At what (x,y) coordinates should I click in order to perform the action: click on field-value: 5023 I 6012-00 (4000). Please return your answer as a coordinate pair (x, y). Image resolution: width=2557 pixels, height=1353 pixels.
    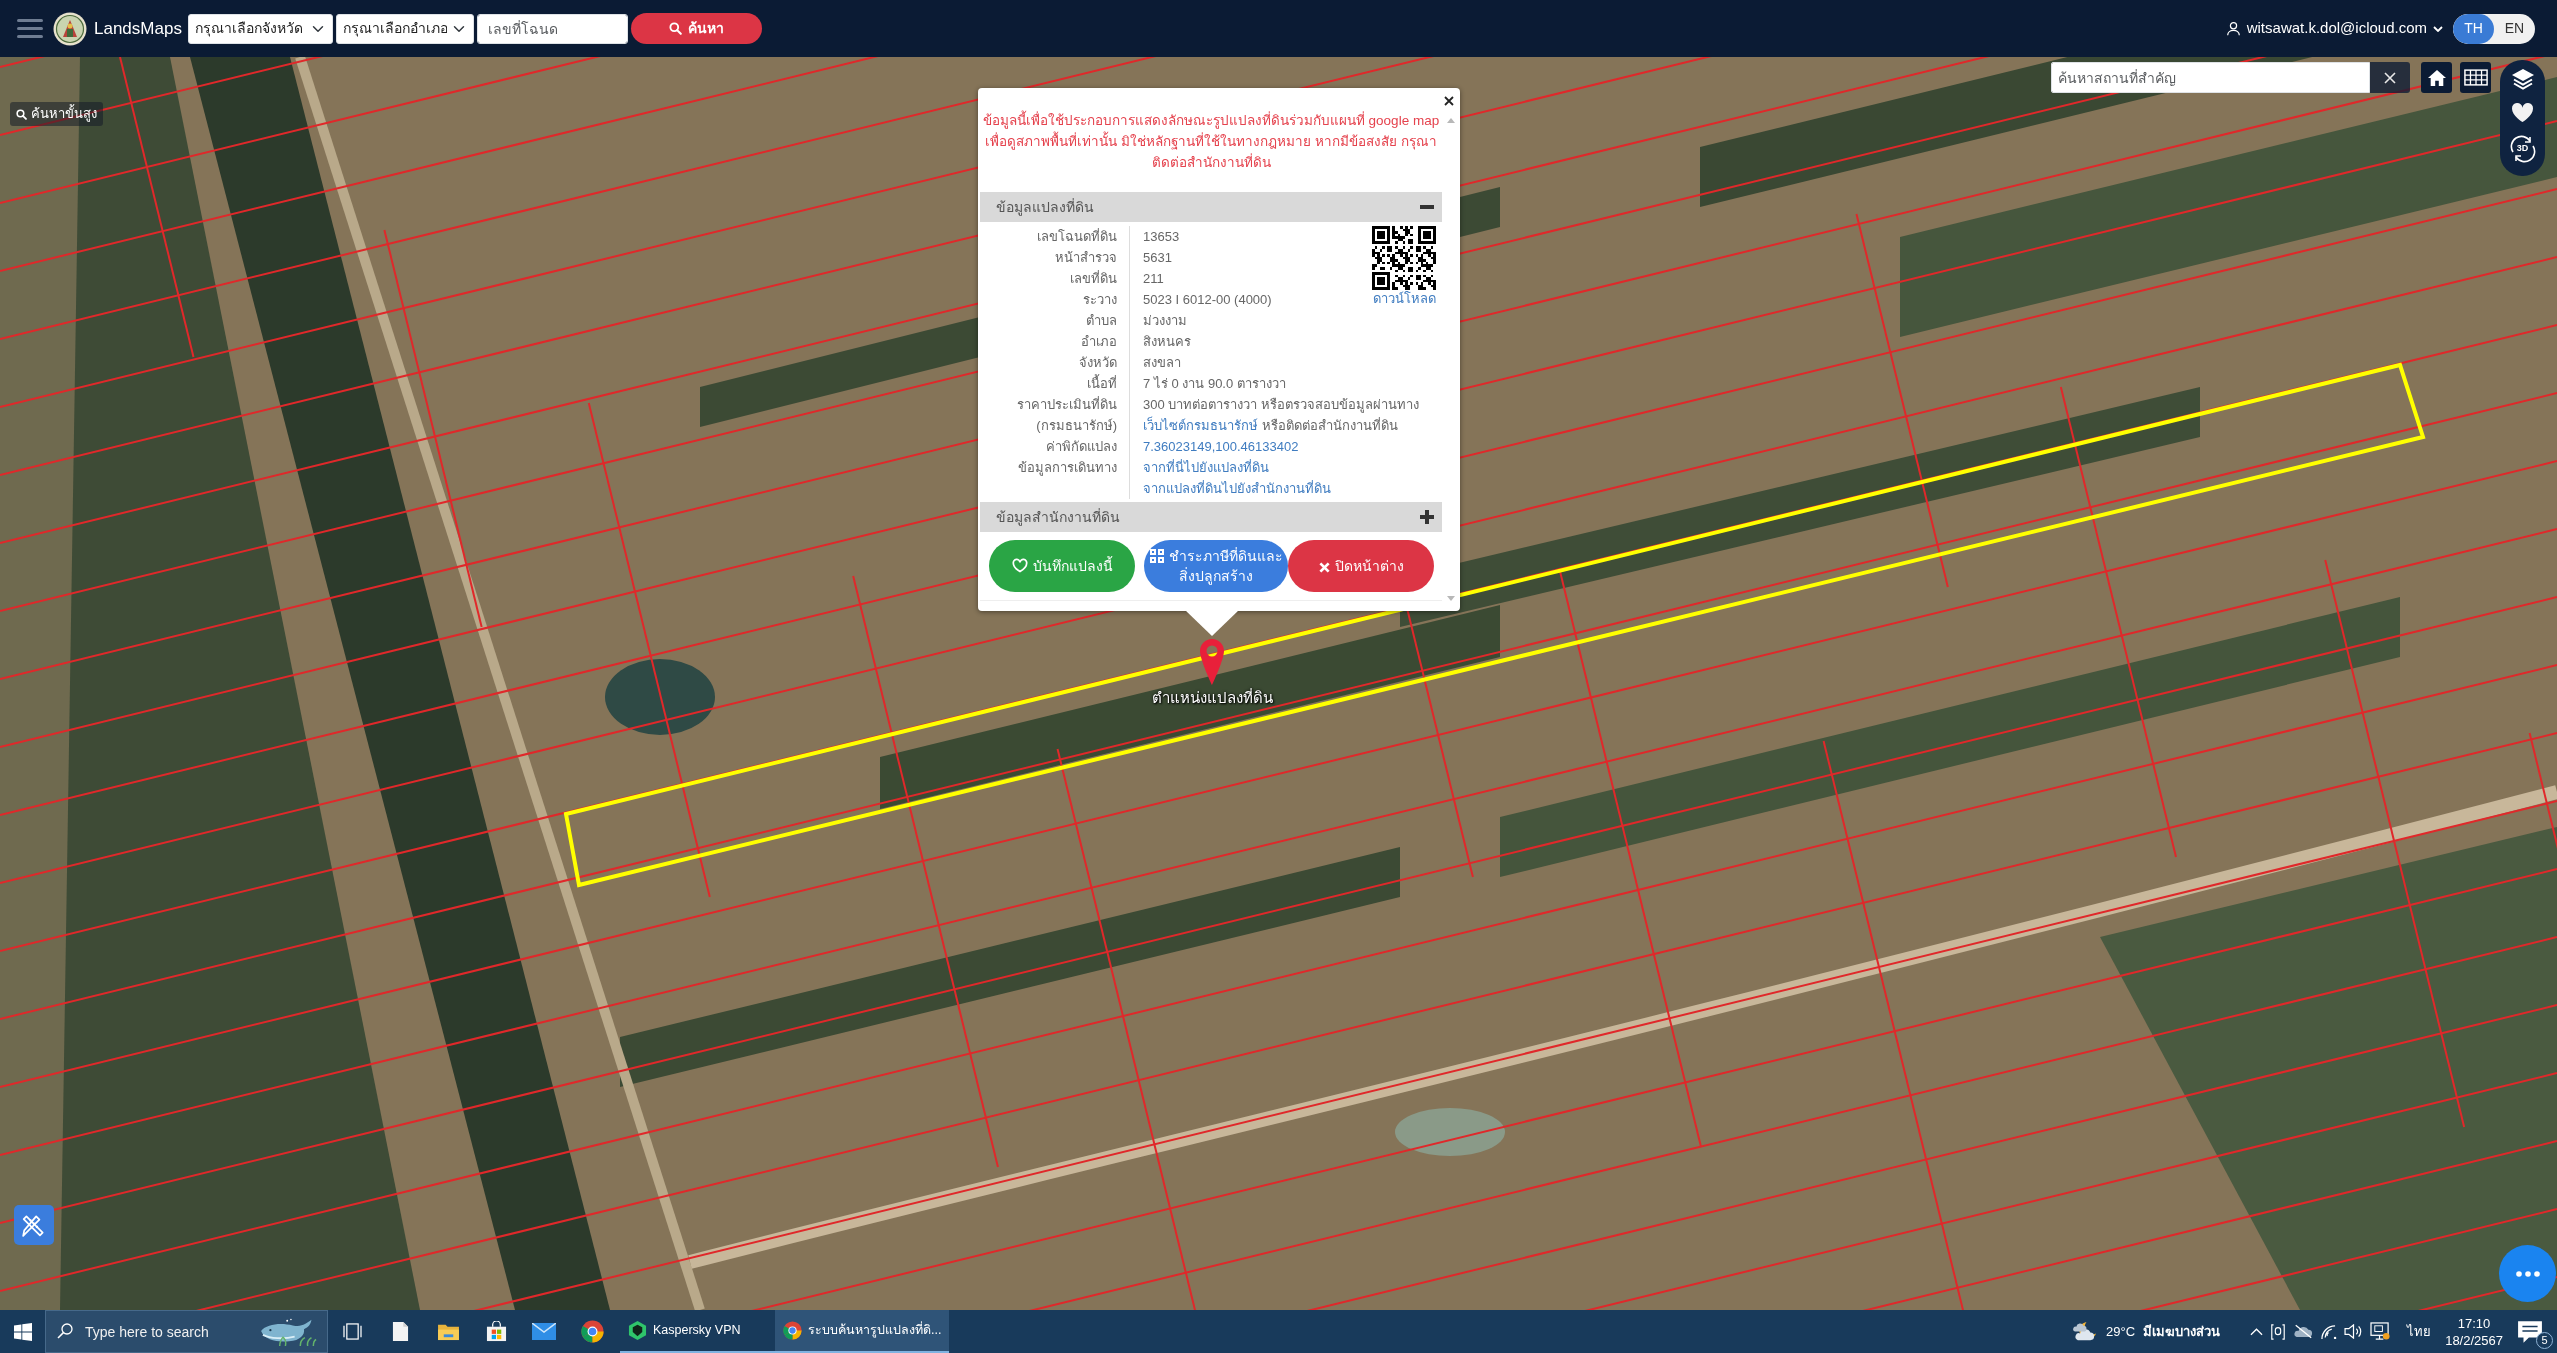
    Looking at the image, I should click on (1207, 299).